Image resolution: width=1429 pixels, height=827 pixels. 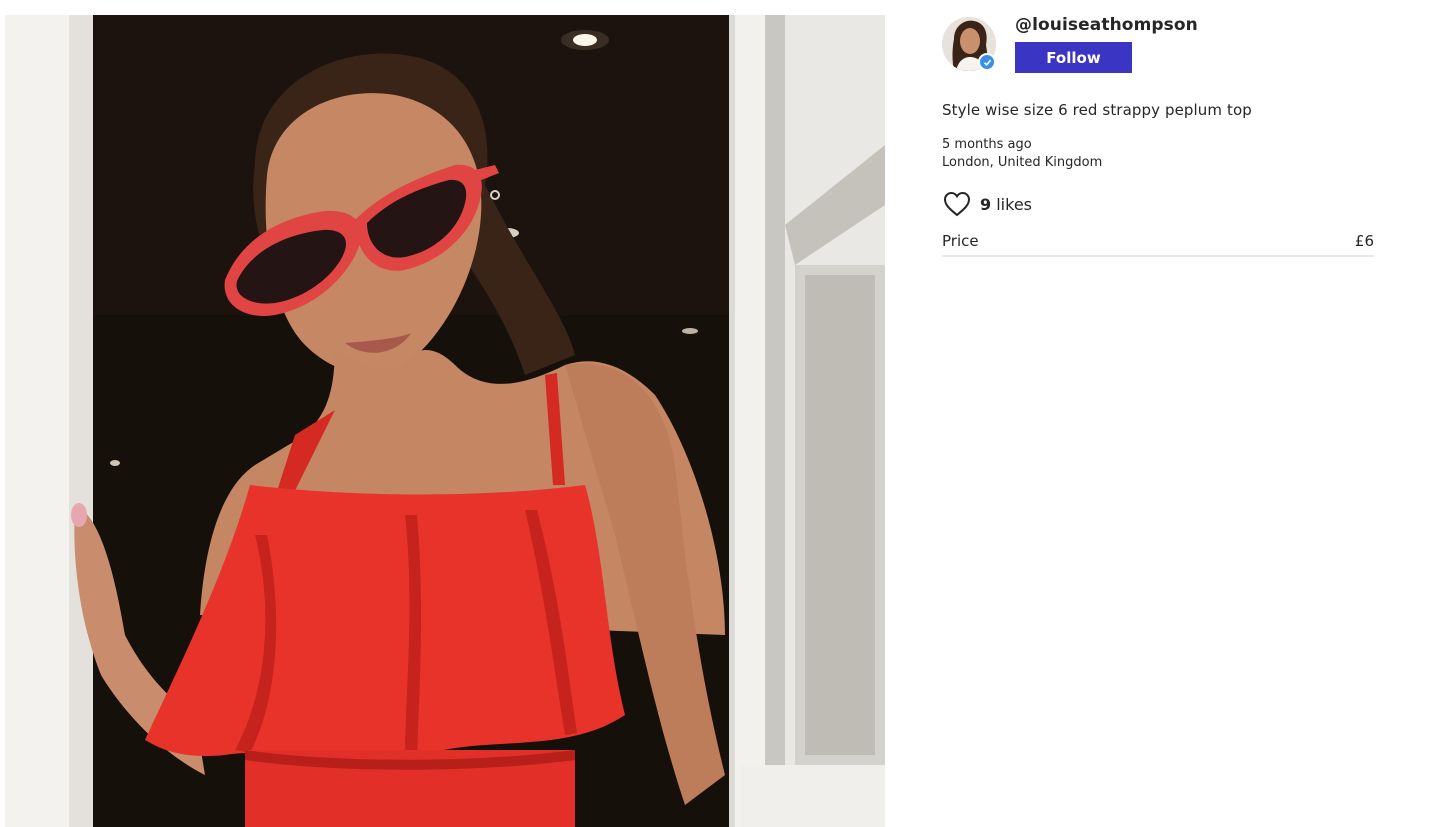 What do you see at coordinates (1073, 57) in the screenshot?
I see `follow-button: Follow` at bounding box center [1073, 57].